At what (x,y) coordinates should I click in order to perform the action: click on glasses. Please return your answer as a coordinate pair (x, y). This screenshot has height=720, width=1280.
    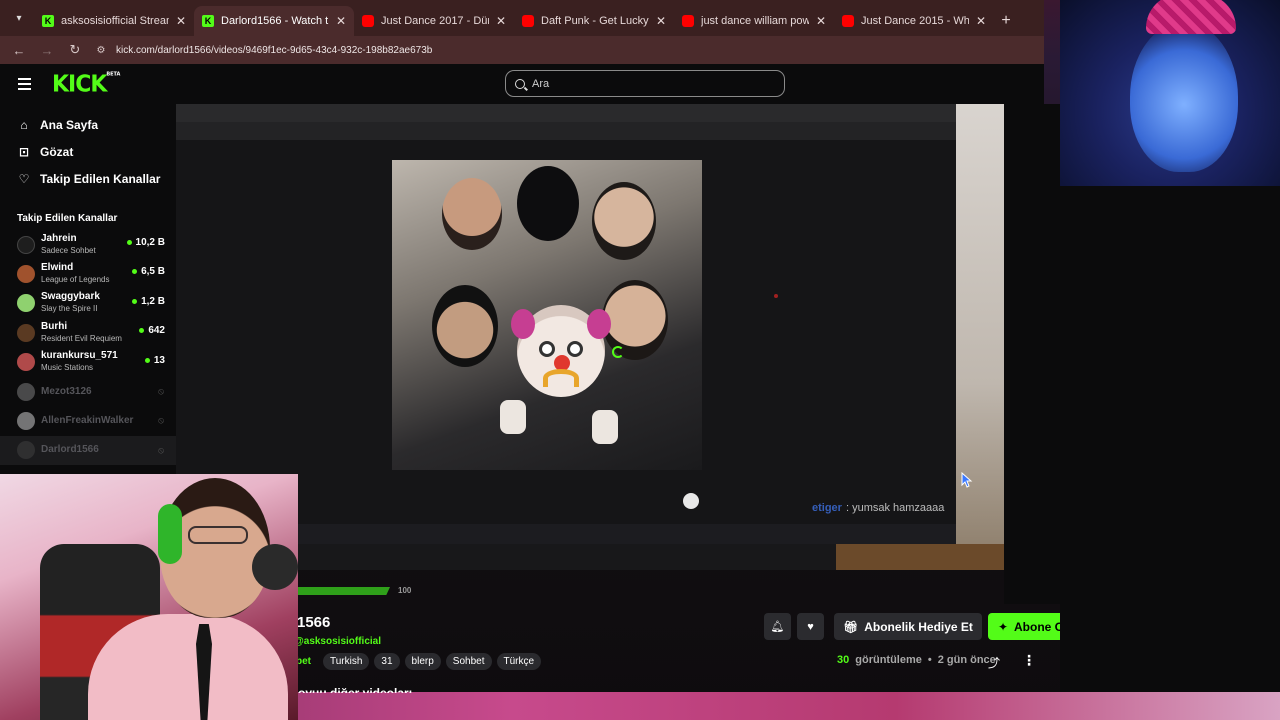
    Looking at the image, I should click on (218, 535).